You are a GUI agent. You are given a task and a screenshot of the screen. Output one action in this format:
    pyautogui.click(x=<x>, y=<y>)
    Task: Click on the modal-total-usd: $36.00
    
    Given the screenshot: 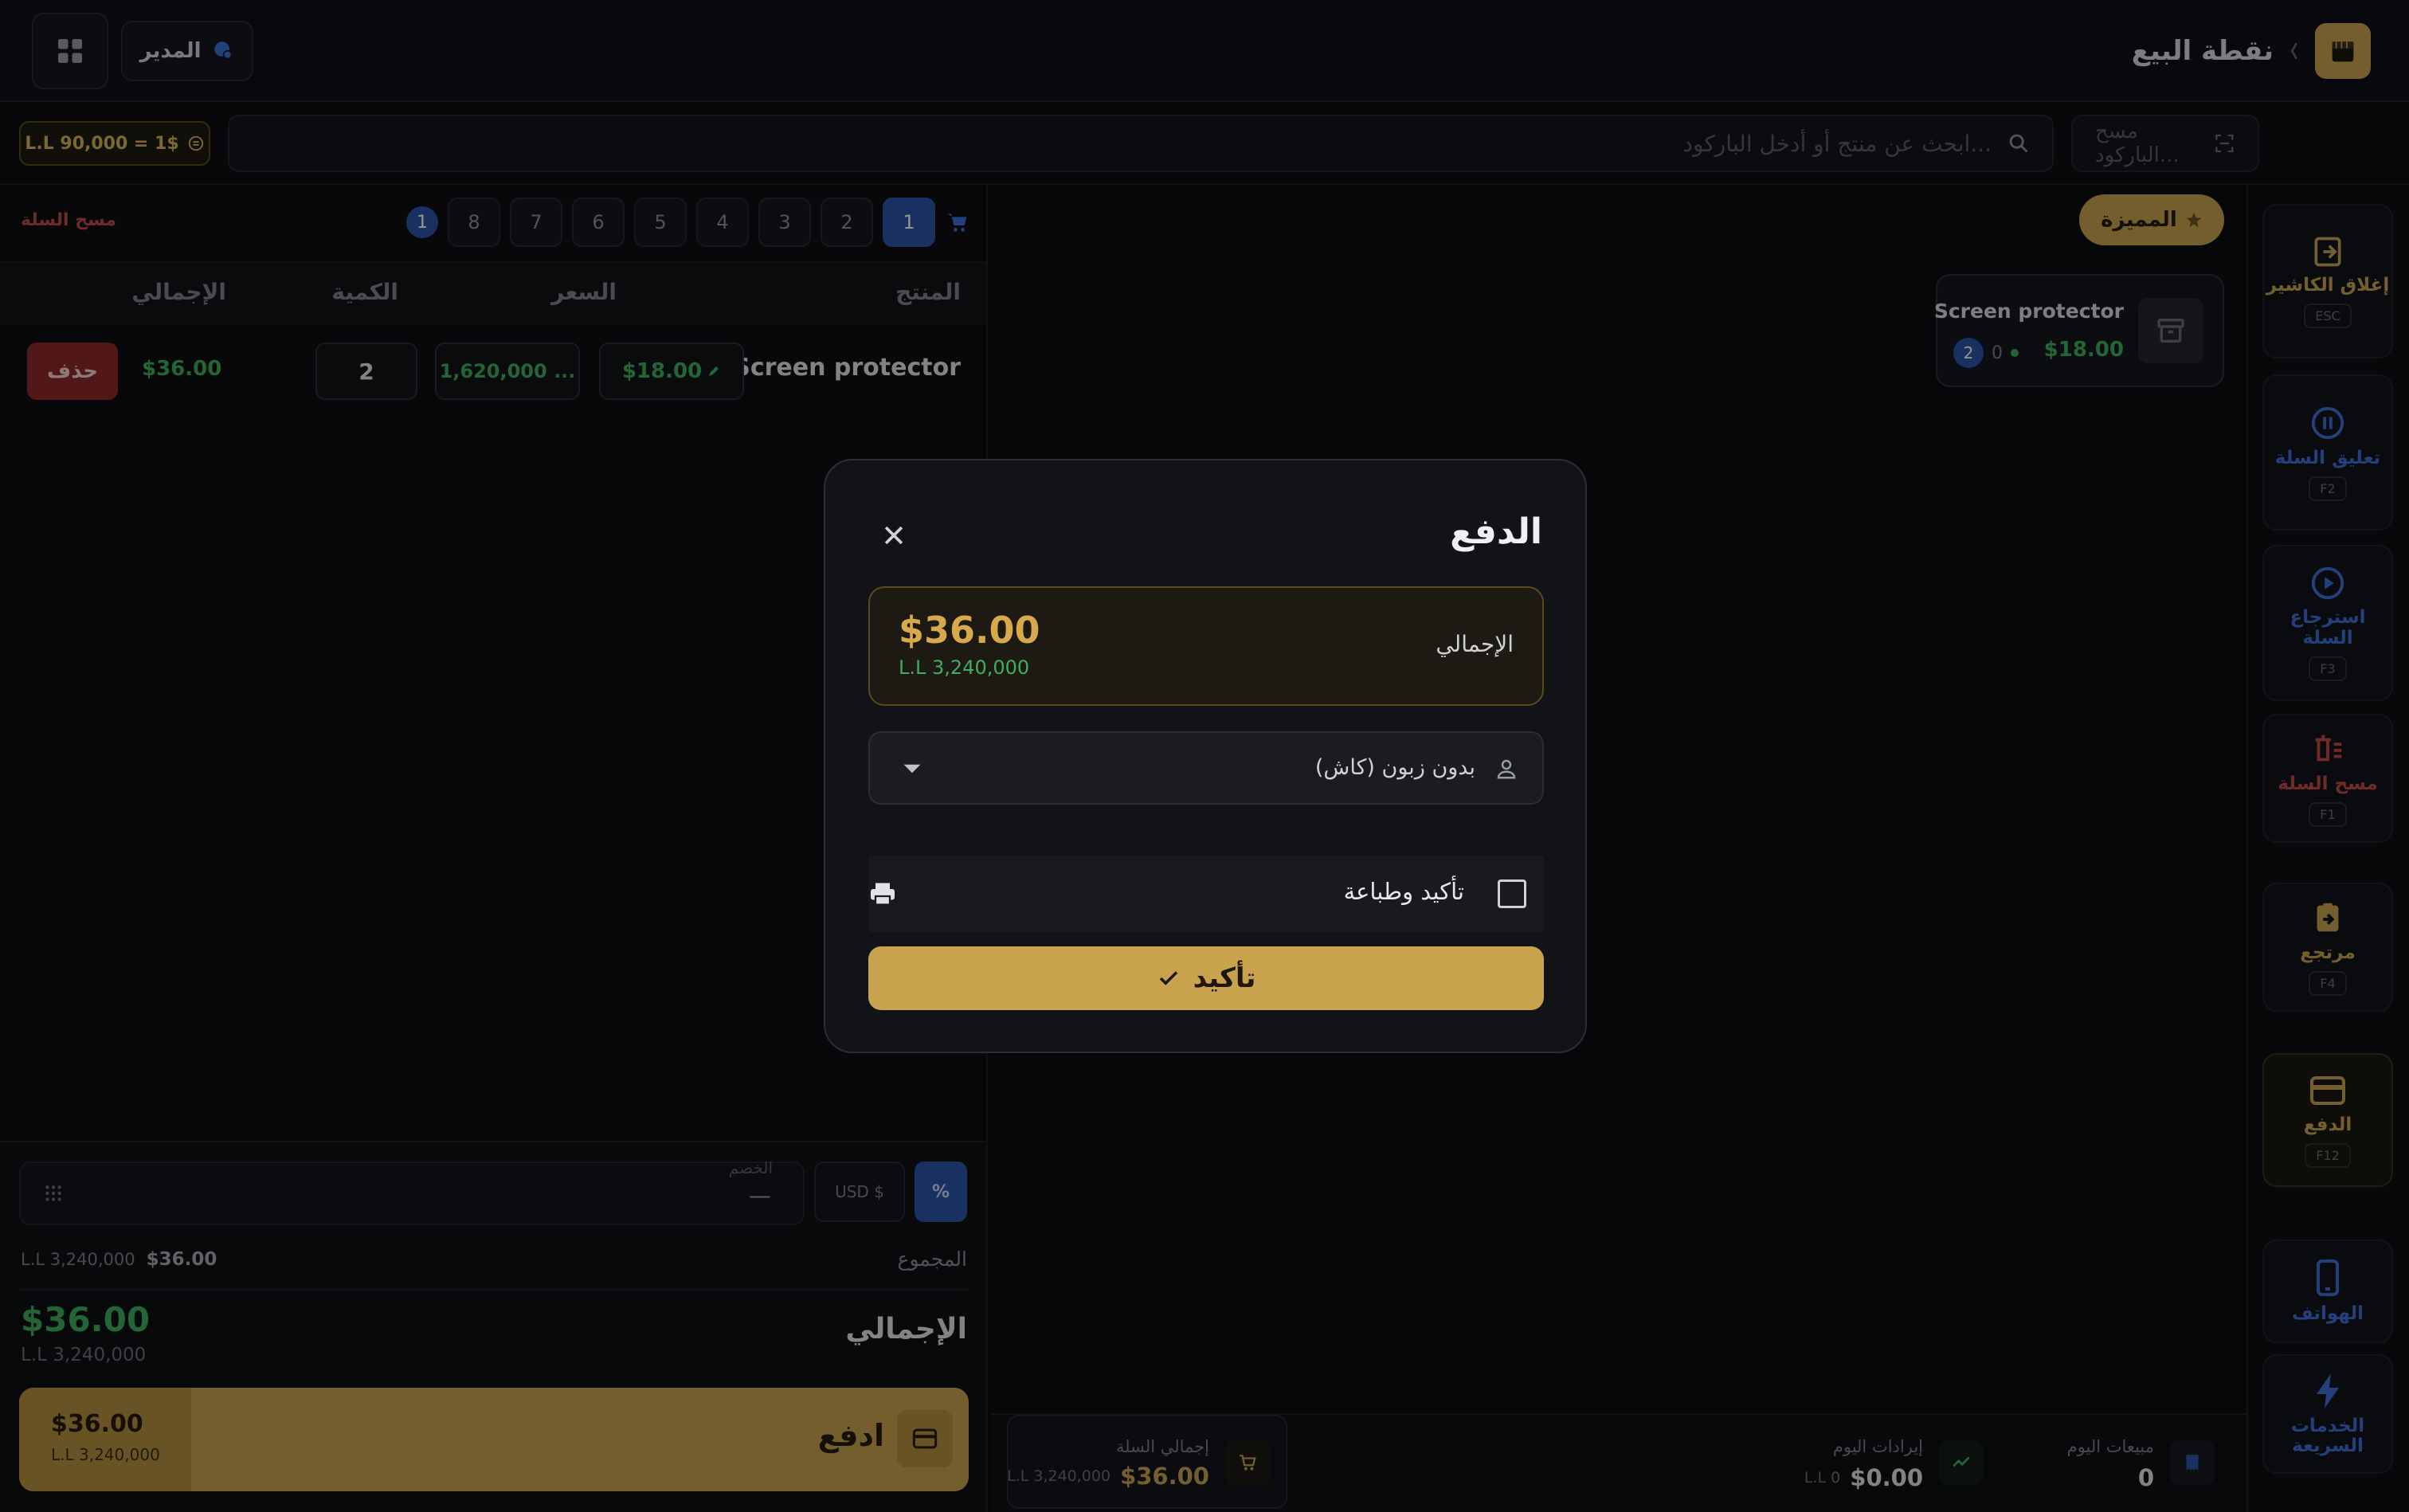 What is the action you would take?
    pyautogui.click(x=969, y=630)
    